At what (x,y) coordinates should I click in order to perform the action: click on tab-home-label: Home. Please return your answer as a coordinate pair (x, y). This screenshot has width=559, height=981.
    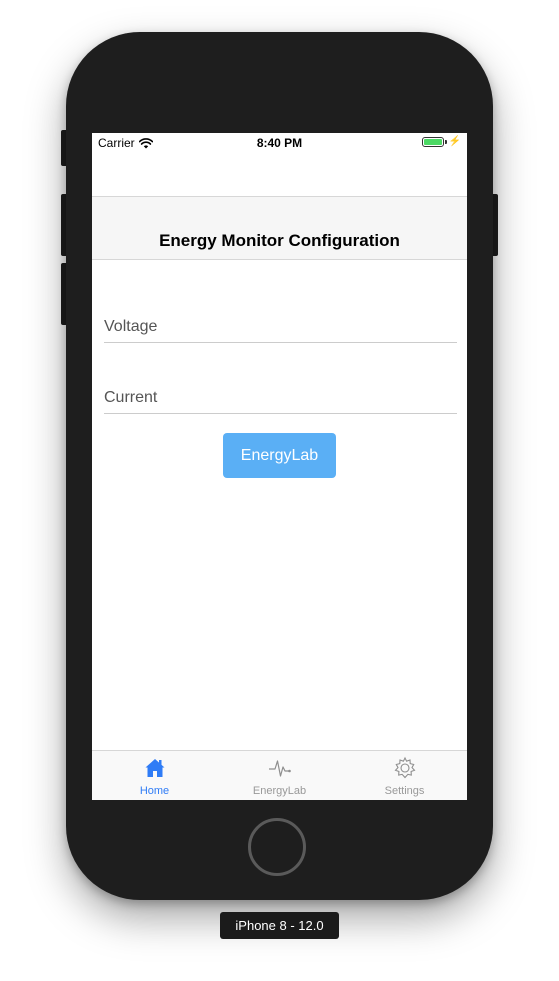
    Looking at the image, I should click on (154, 791).